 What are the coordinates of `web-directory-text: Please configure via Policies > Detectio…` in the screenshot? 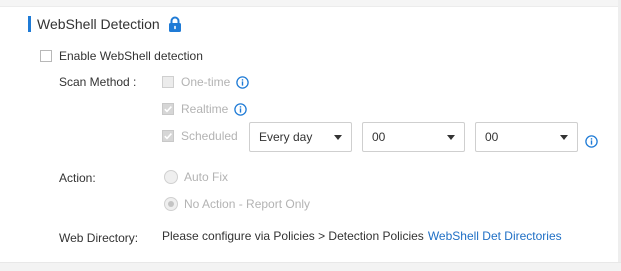 It's located at (293, 236).